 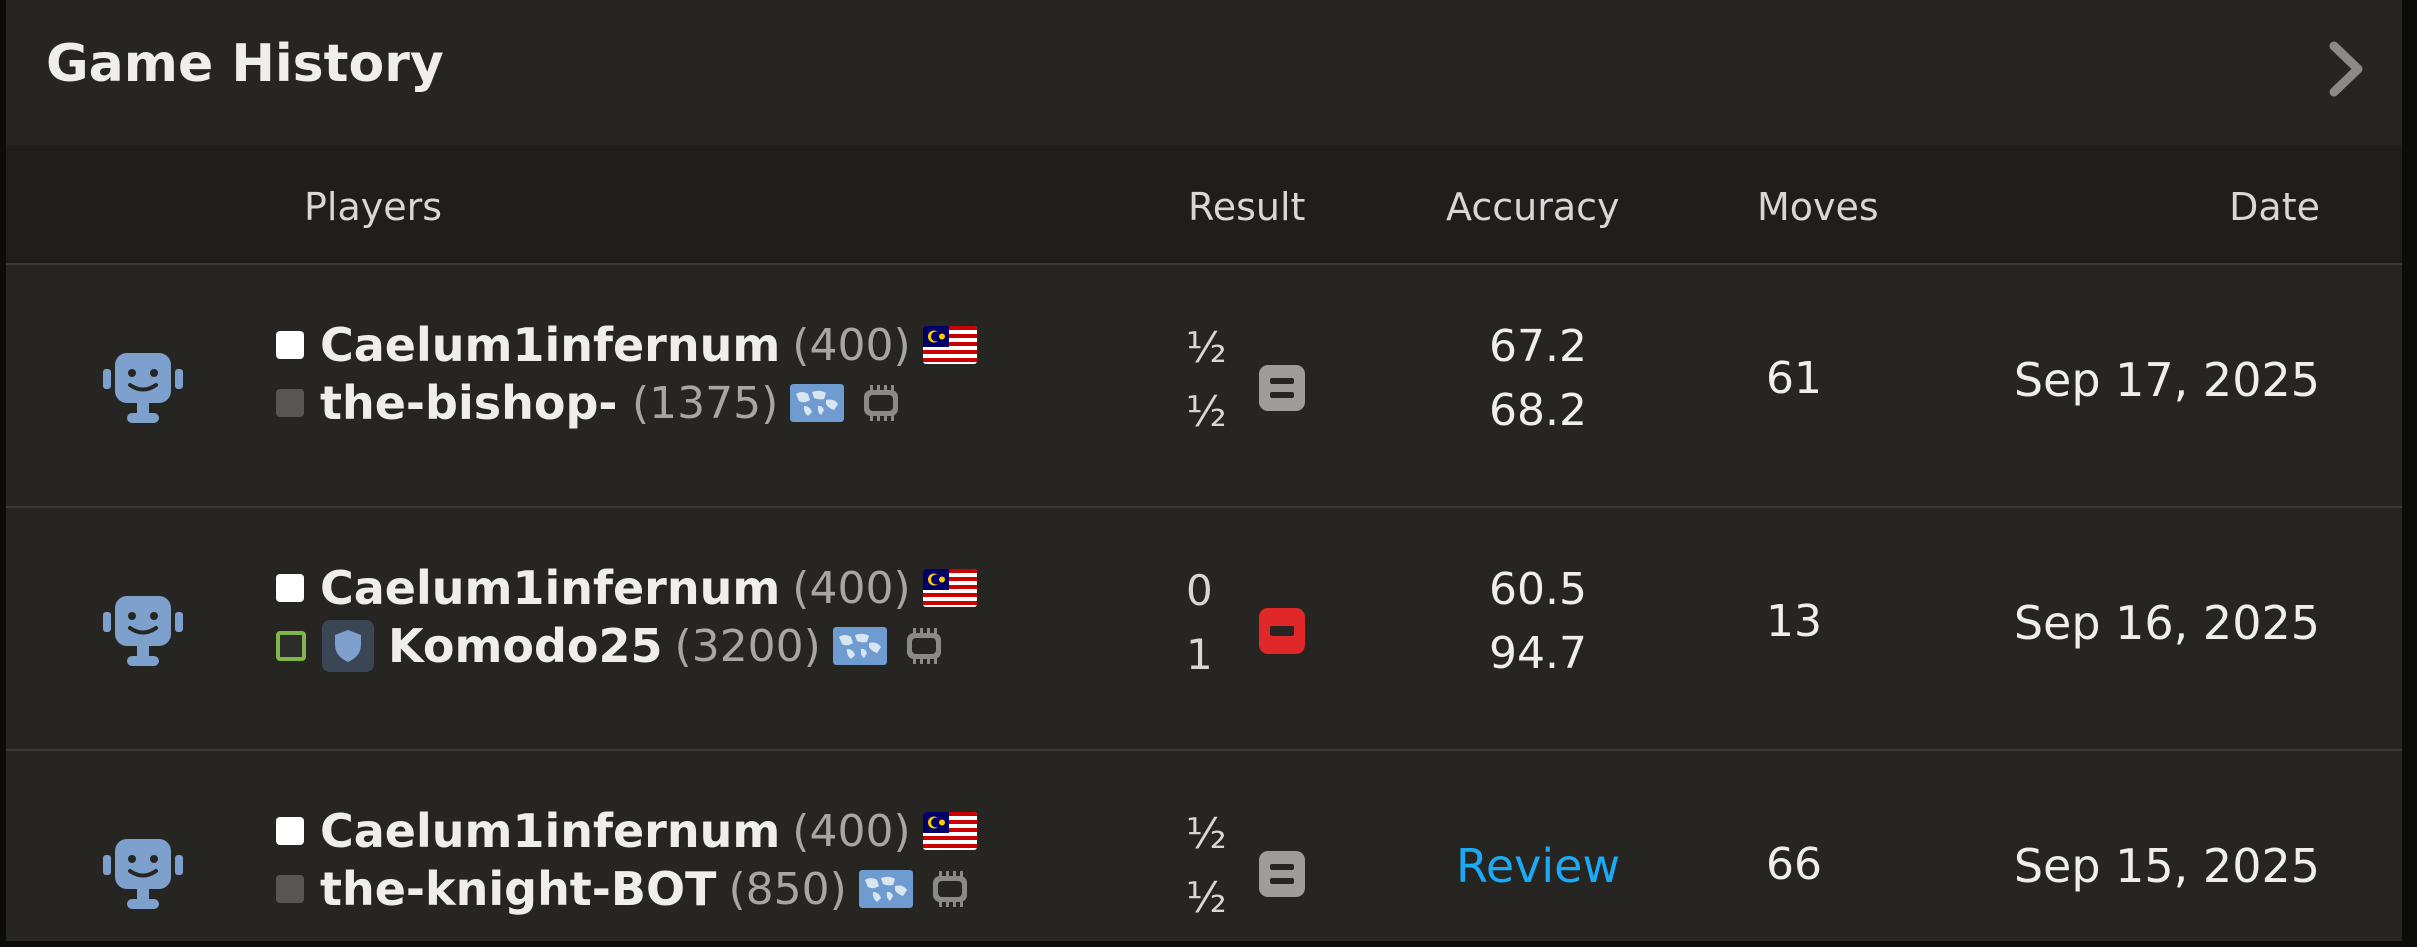 I want to click on player-rating: (850), so click(x=787, y=889).